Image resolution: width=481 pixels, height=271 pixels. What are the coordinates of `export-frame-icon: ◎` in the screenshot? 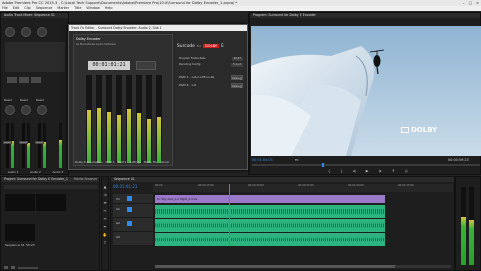 It's located at (406, 171).